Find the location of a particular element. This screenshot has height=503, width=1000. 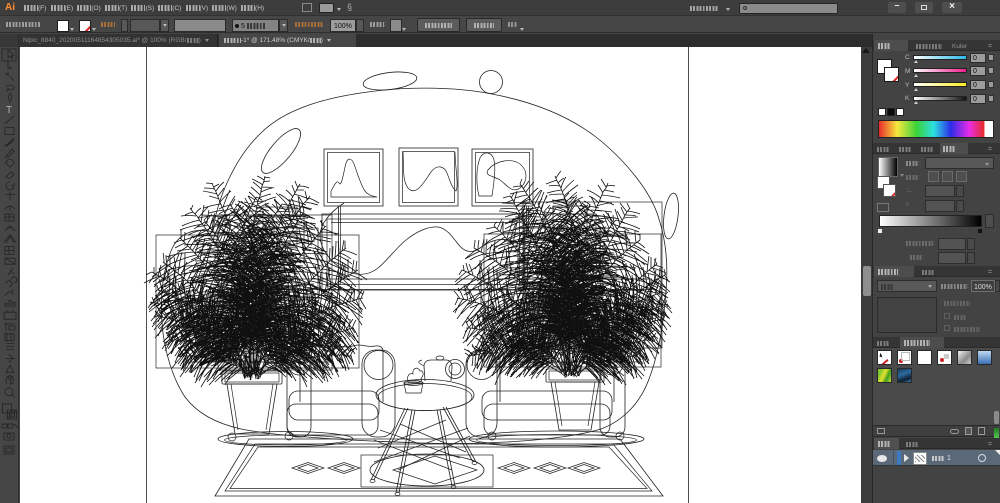

svg-text: T is located at coordinates (9, 110).